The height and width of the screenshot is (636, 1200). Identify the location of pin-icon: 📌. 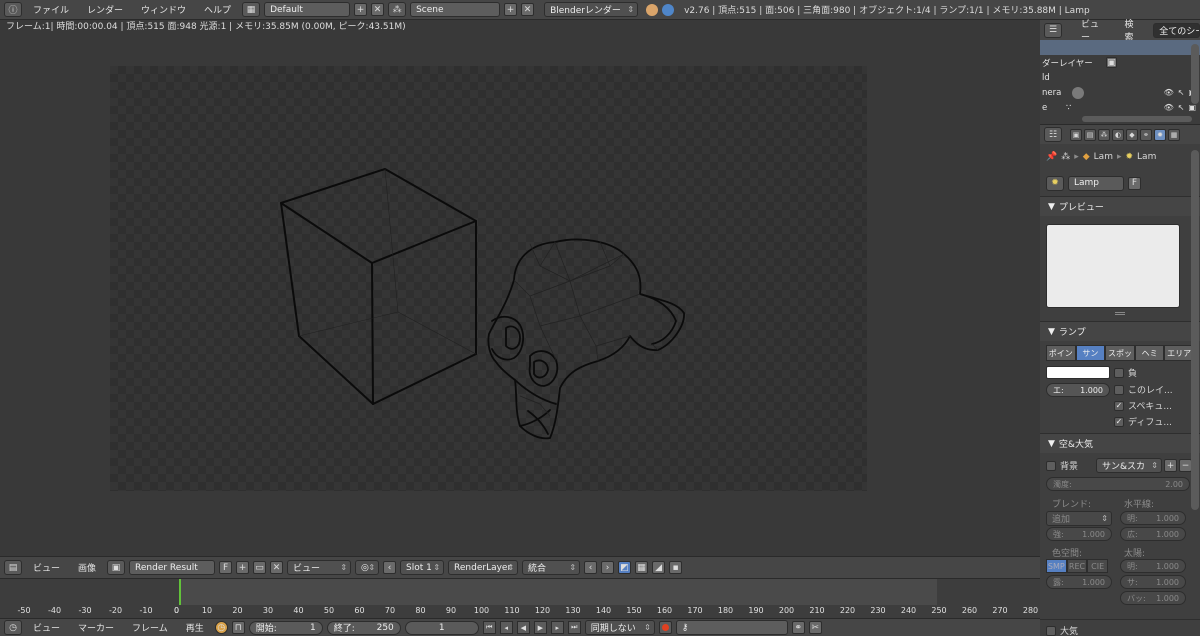
(1051, 157).